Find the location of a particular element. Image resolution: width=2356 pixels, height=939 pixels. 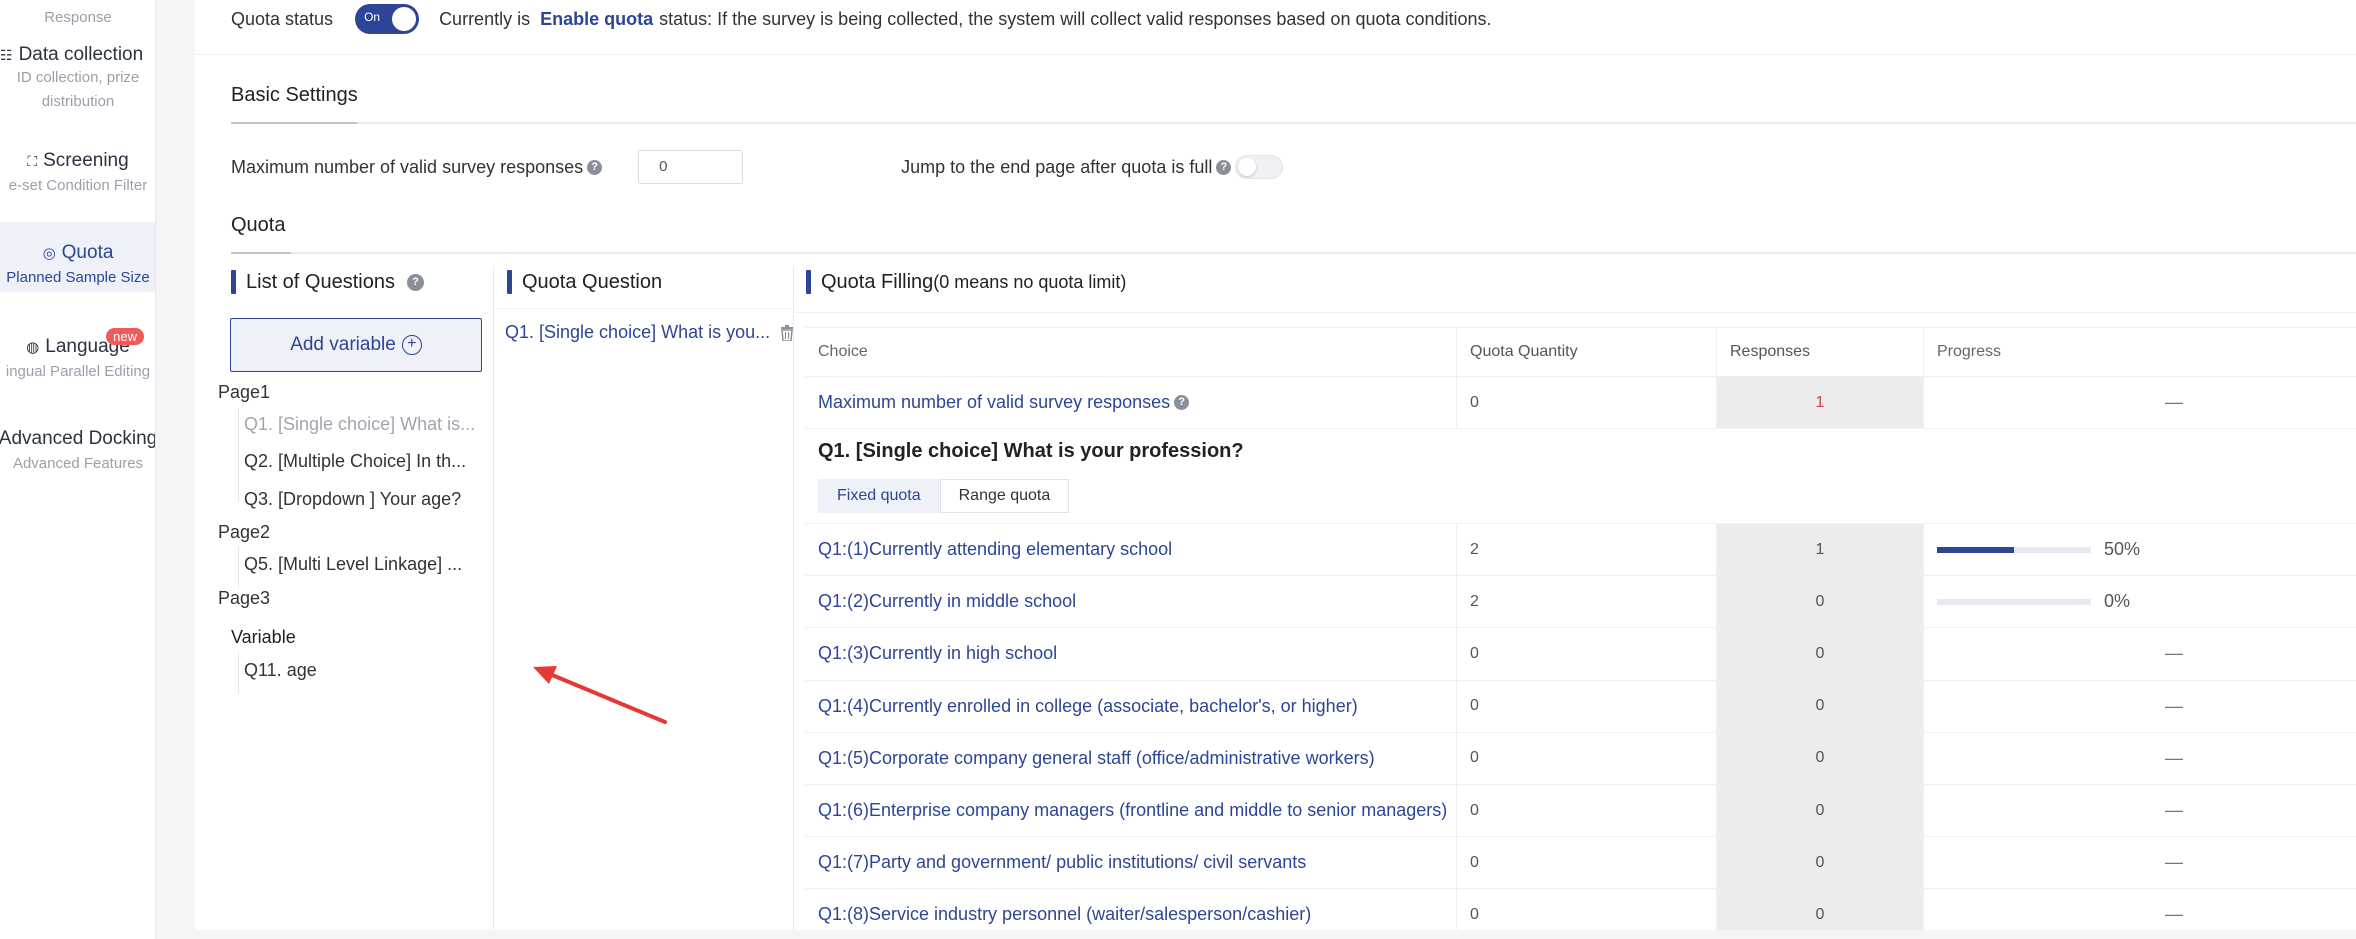

table-row: Q1:(2)Currently in middle school 2 0 0% is located at coordinates (1580, 602).